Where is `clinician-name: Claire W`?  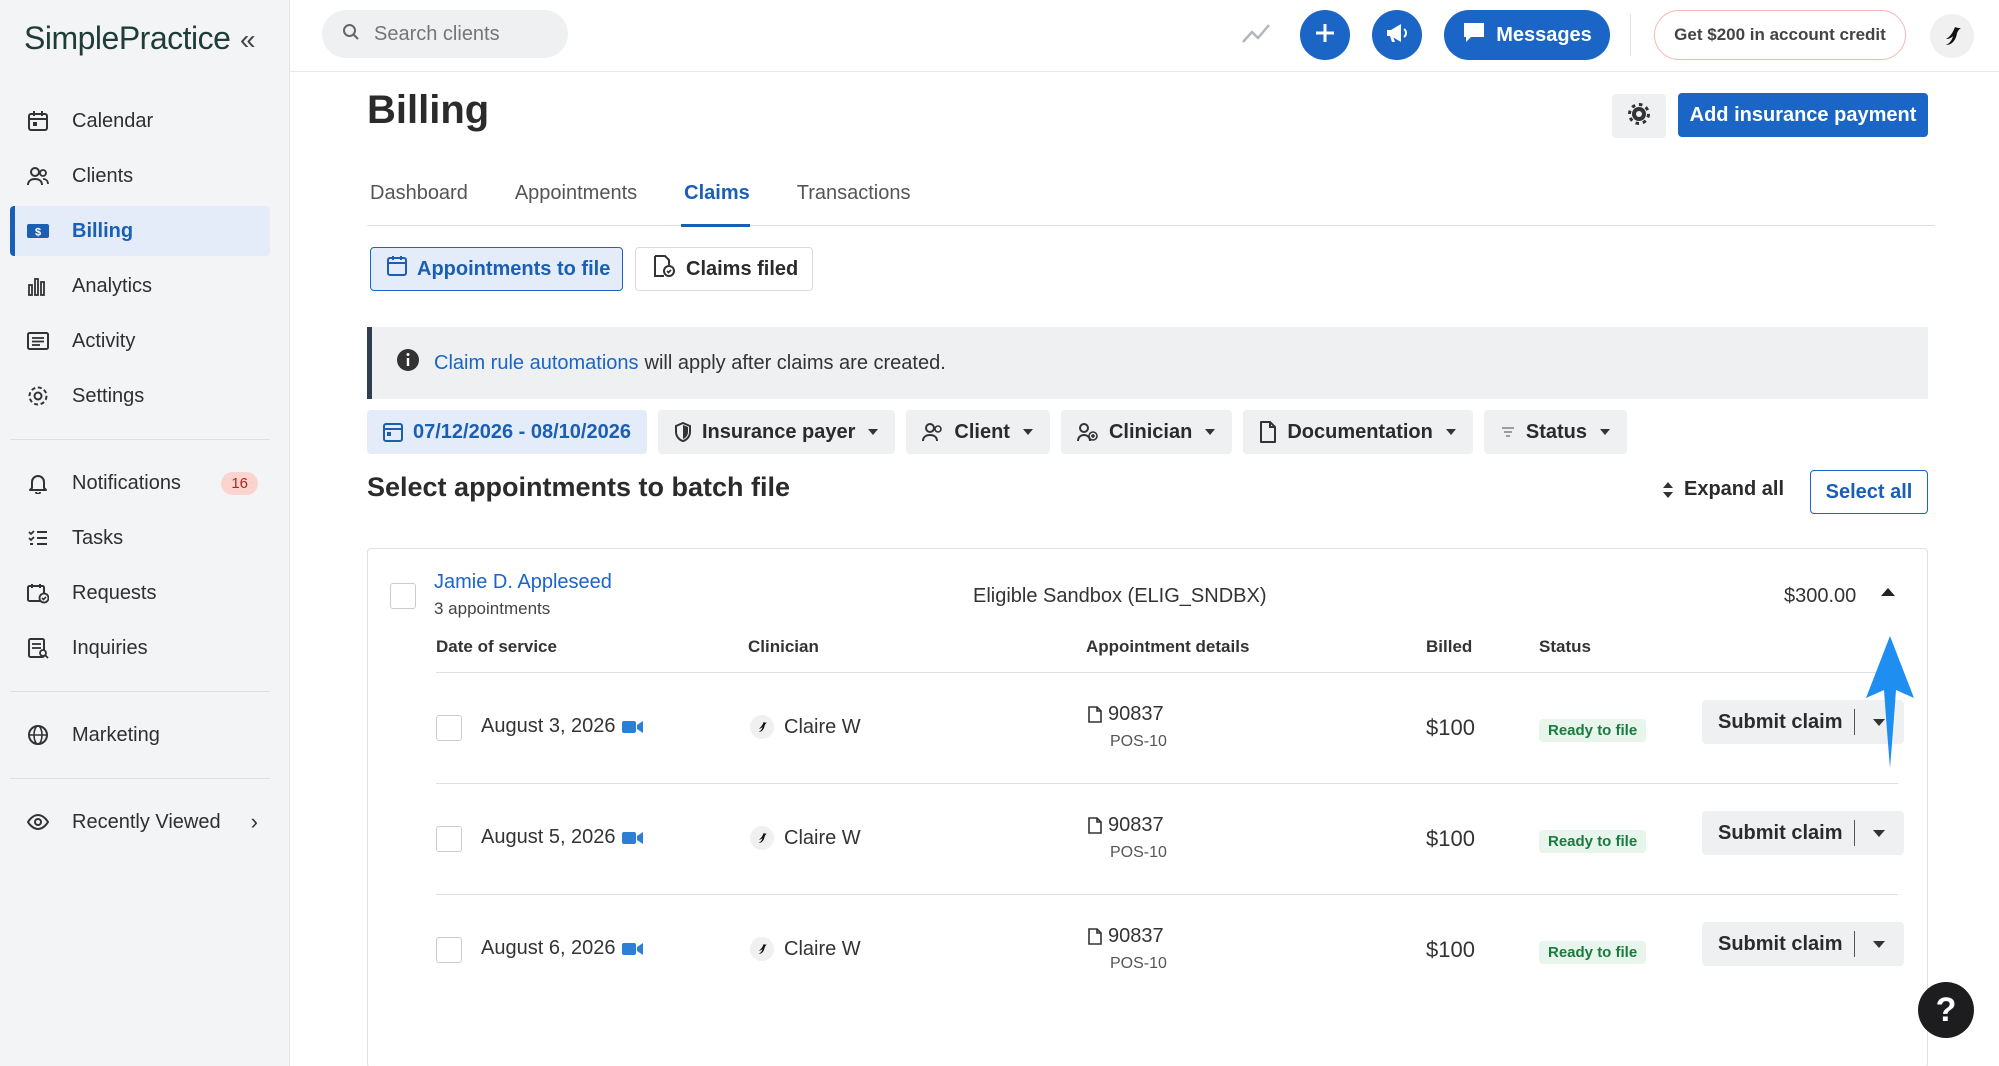
clinician-name: Claire W is located at coordinates (822, 837).